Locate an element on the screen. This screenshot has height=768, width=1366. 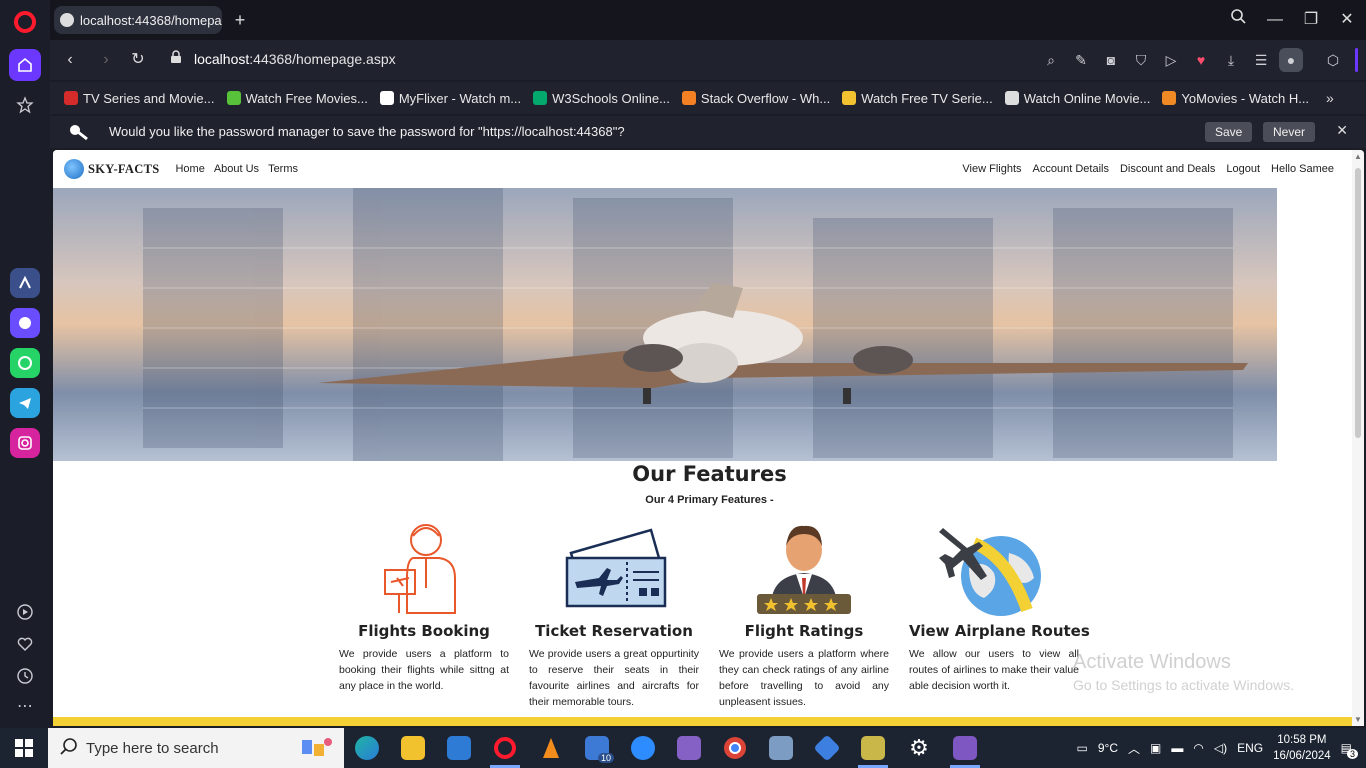
zoom-icon is located at coordinates (643, 748).